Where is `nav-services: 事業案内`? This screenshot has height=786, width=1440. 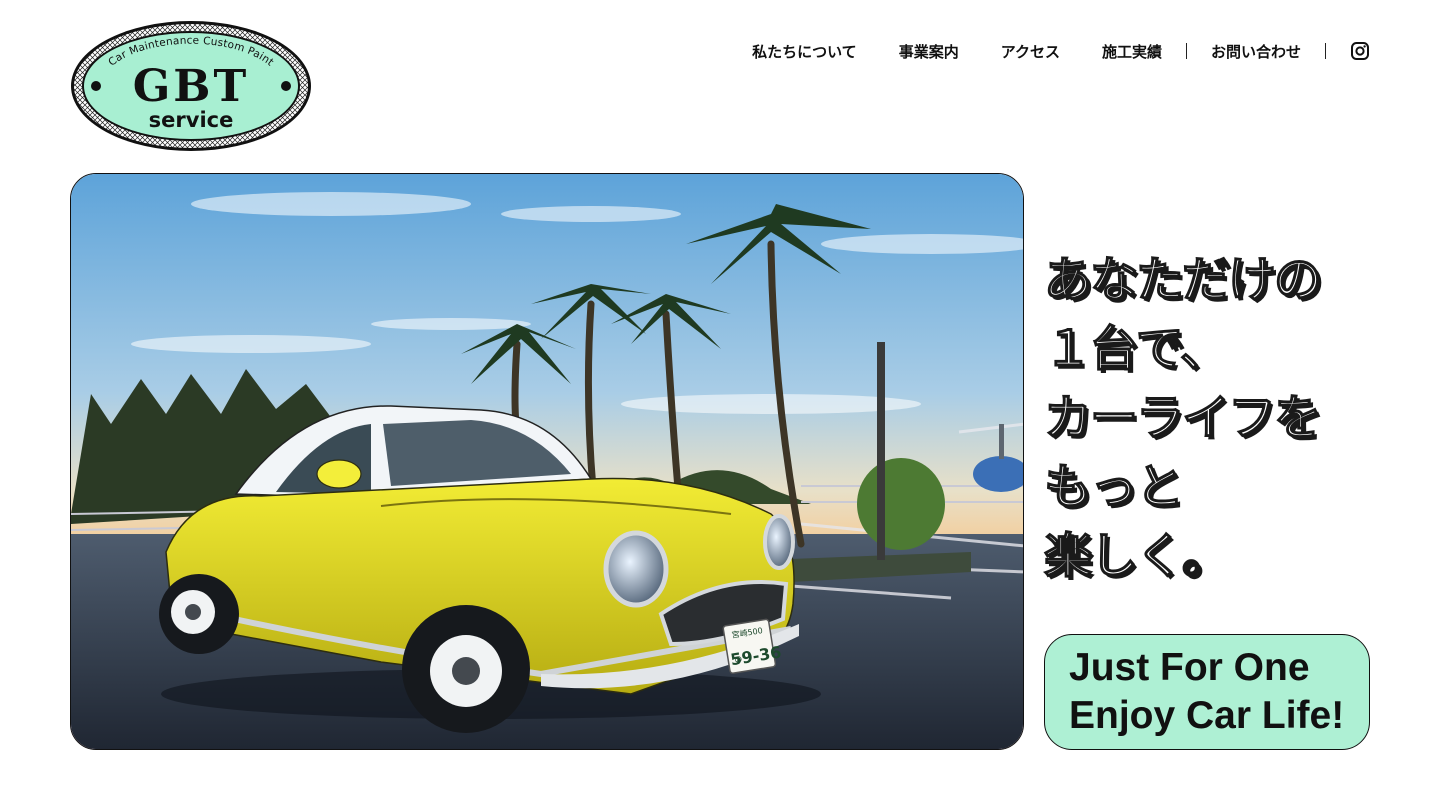
nav-services: 事業案内 is located at coordinates (929, 51).